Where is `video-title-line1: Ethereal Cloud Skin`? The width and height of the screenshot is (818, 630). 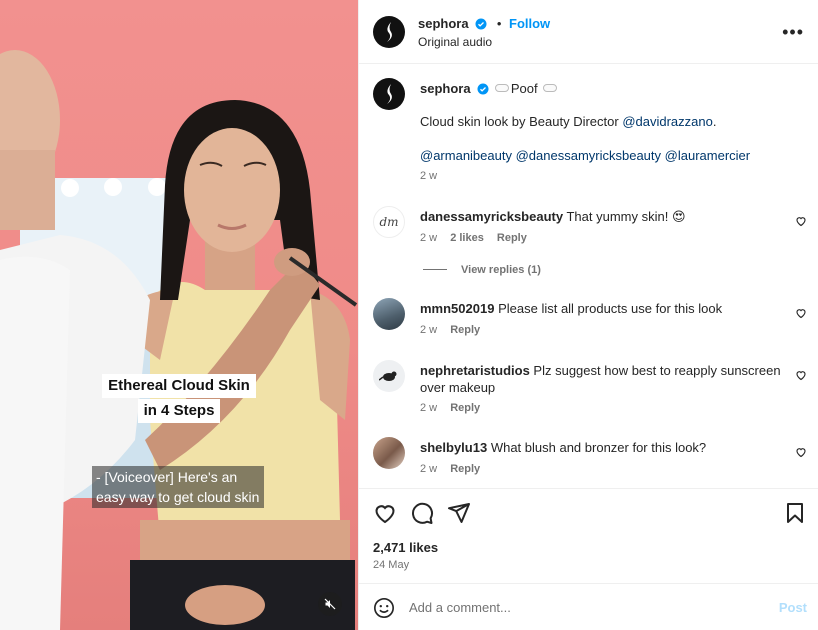
video-title-line1: Ethereal Cloud Skin is located at coordinates (179, 386).